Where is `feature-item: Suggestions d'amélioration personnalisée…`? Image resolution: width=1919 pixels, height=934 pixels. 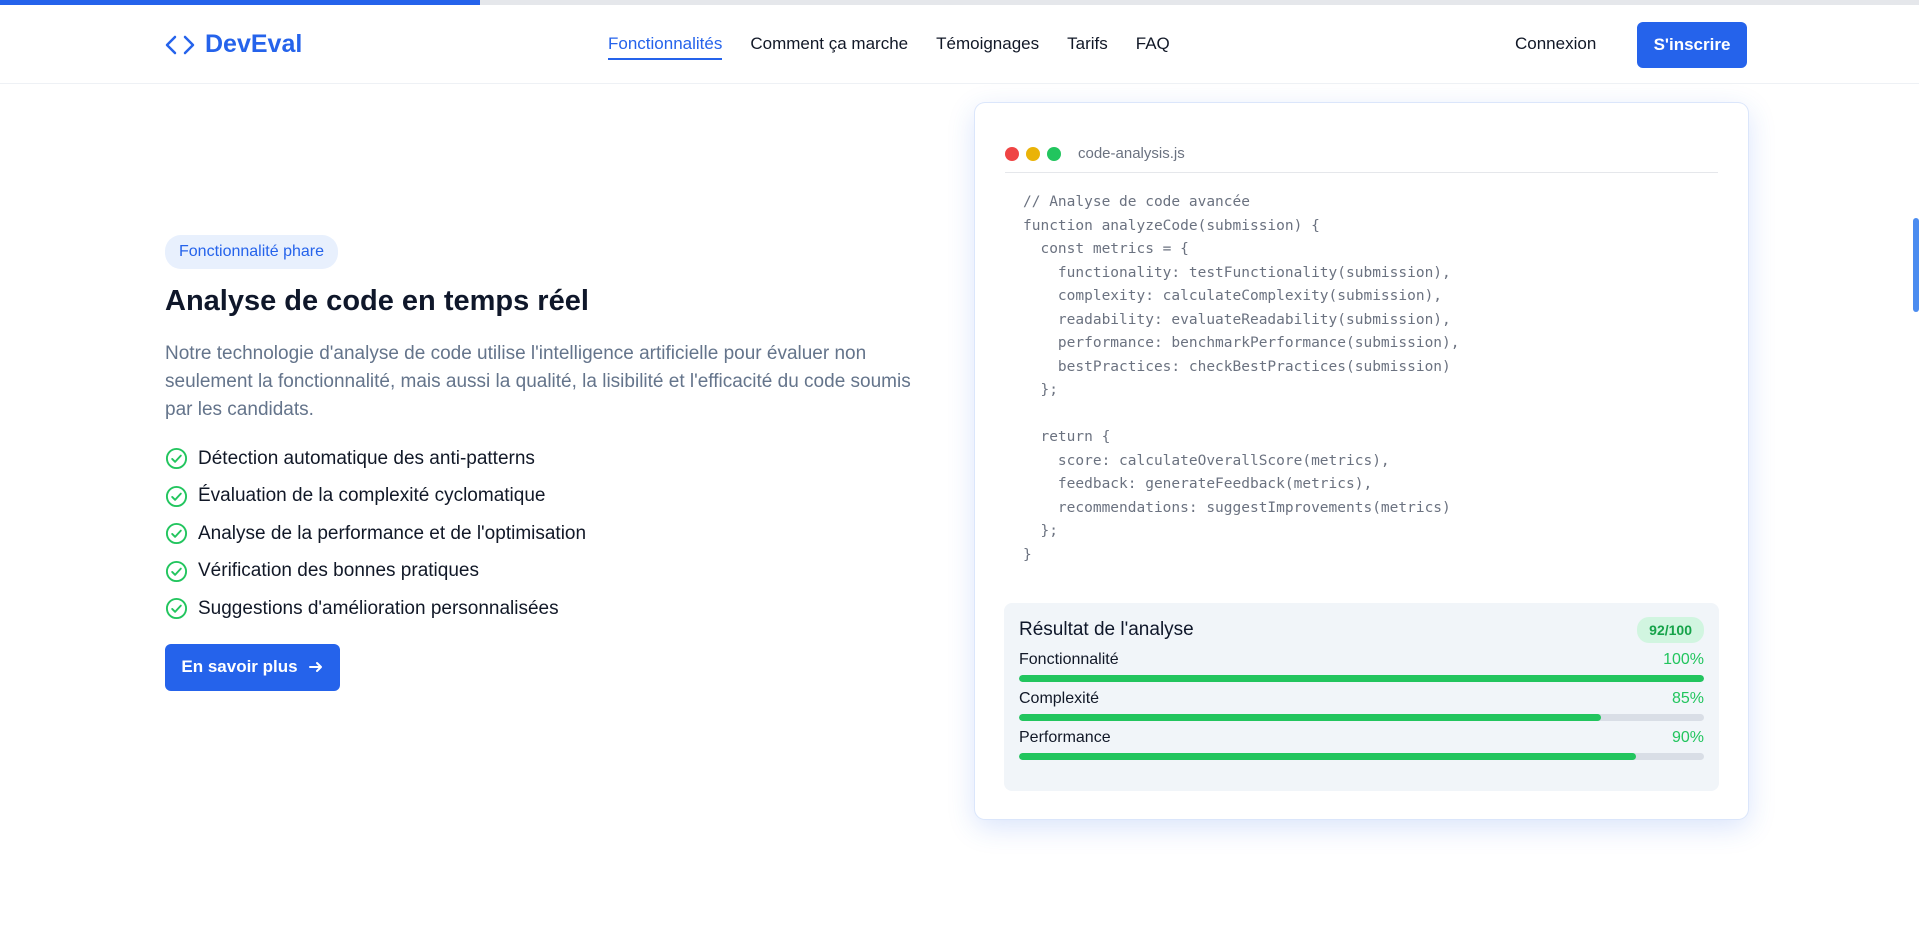 feature-item: Suggestions d'amélioration personnalisée… is located at coordinates (545, 609).